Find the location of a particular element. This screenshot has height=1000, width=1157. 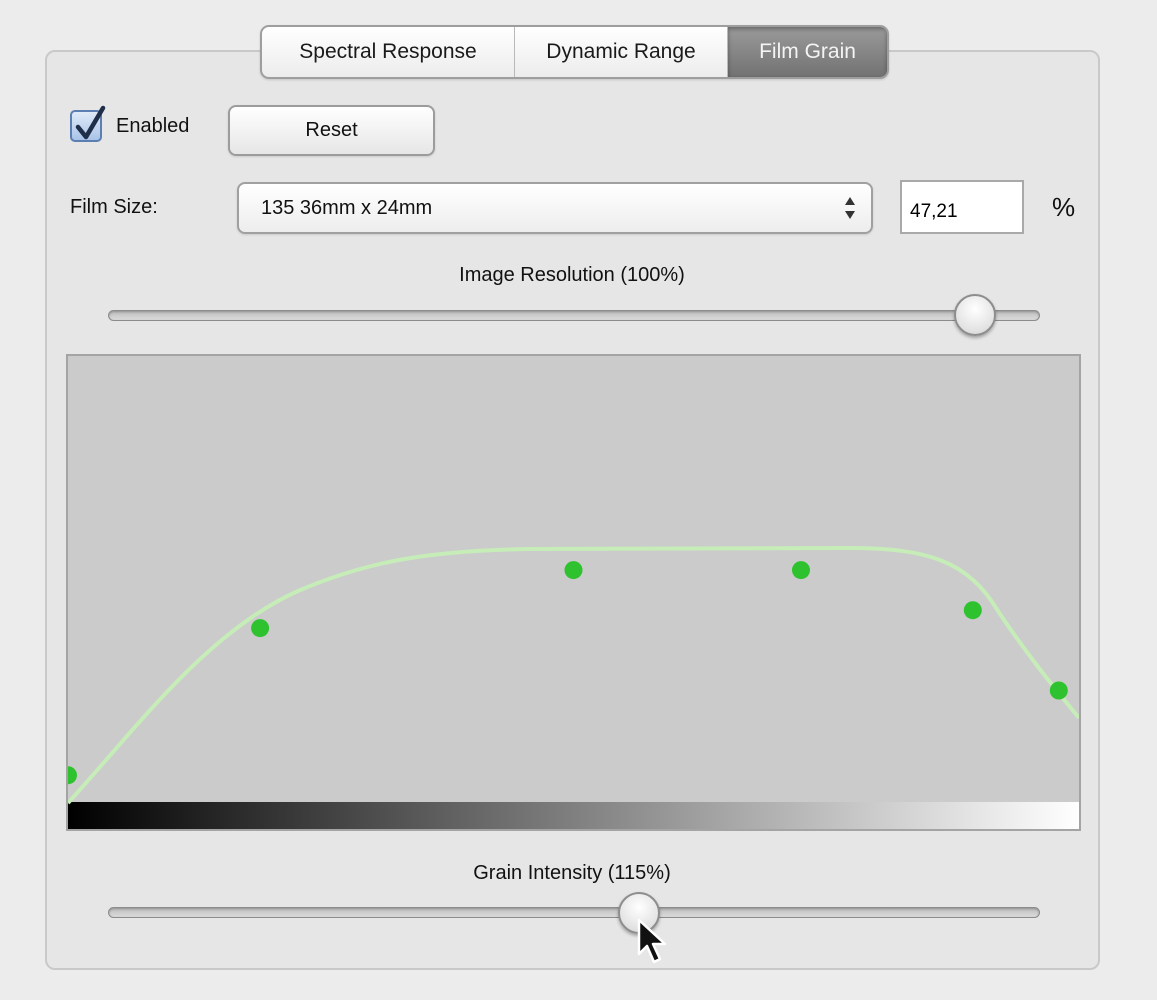

image-resolution-slider-track is located at coordinates (574, 315).